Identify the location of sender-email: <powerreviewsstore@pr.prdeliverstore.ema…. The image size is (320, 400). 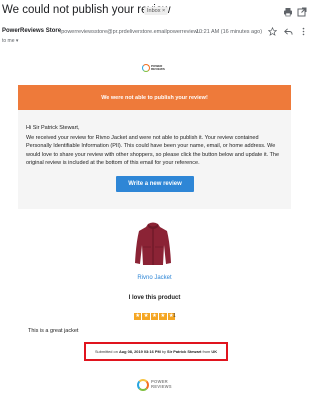
(130, 31).